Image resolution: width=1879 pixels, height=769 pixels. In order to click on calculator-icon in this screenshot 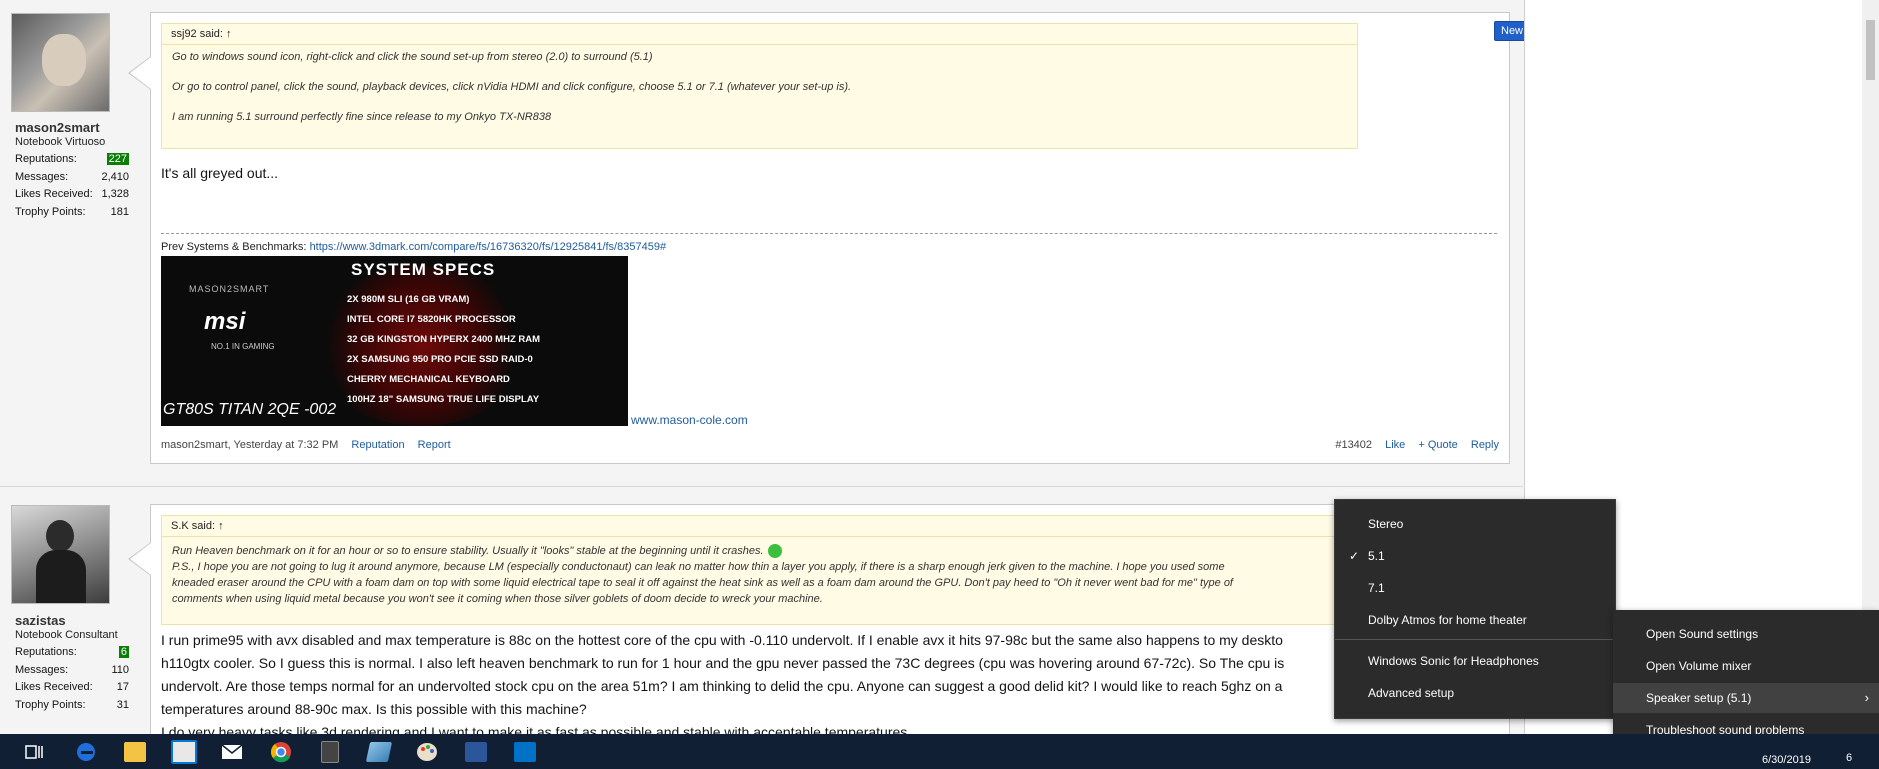, I will do `click(330, 751)`.